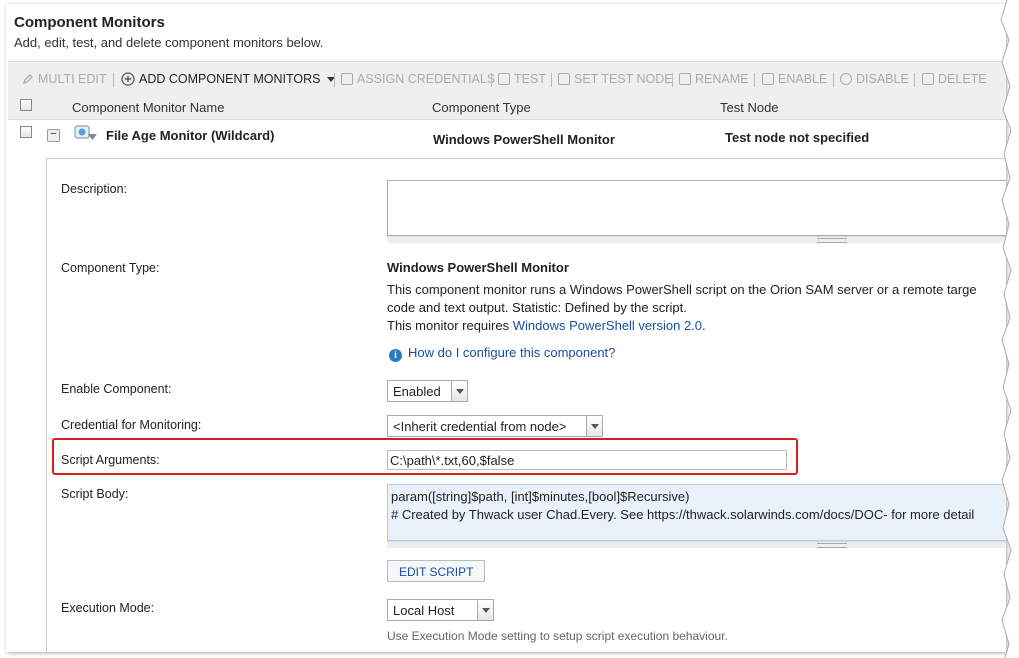  Describe the element at coordinates (86, 134) in the screenshot. I see `powershell-monitor-icon` at that location.